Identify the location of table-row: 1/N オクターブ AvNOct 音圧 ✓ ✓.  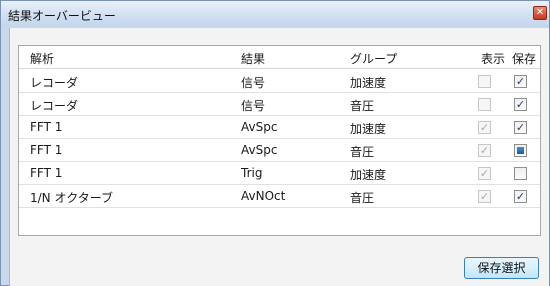
(279, 196).